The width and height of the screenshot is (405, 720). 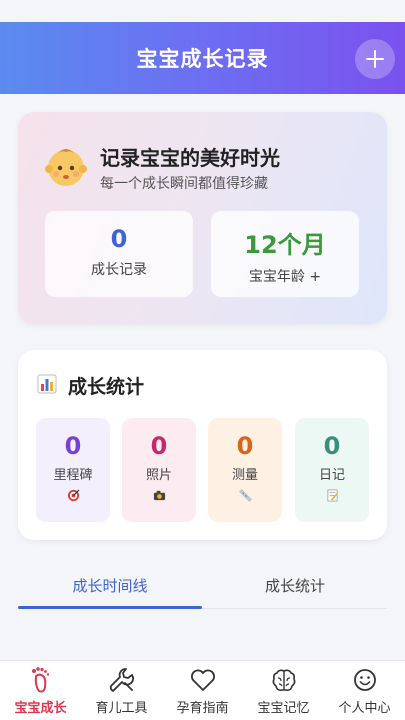 I want to click on stat-card-measurements: 0 测量, so click(x=245, y=470).